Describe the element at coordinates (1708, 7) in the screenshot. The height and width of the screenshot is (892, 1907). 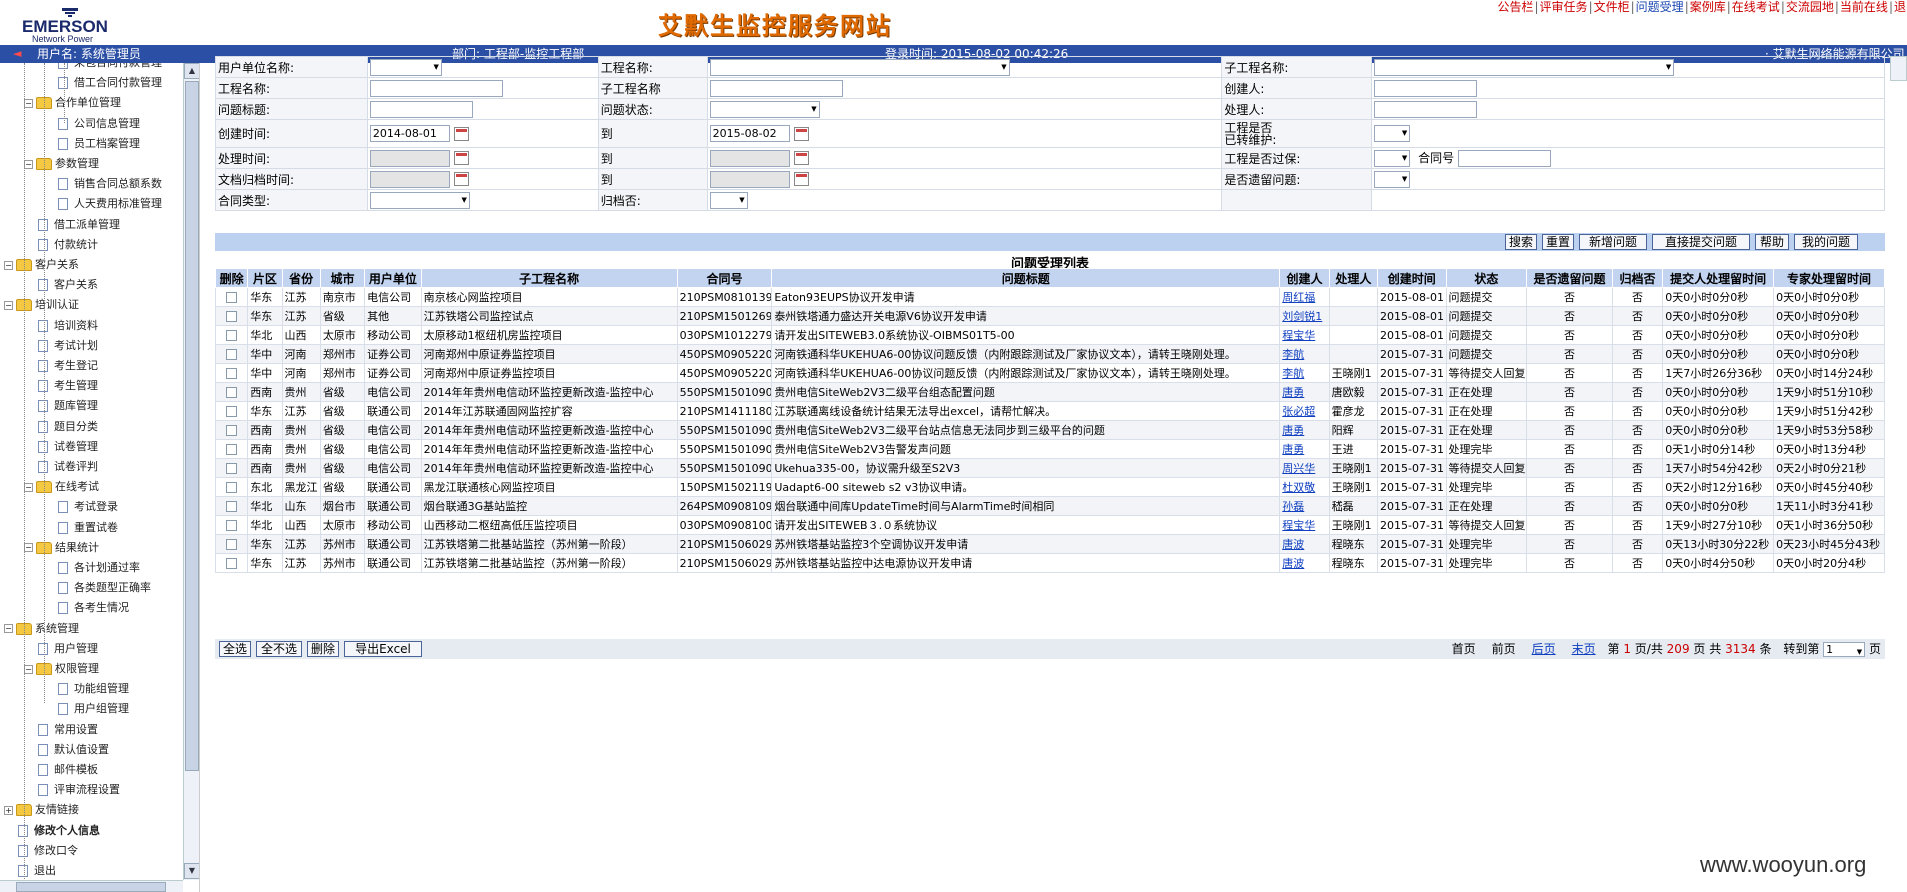
I see `topnav-link: 案例库` at that location.